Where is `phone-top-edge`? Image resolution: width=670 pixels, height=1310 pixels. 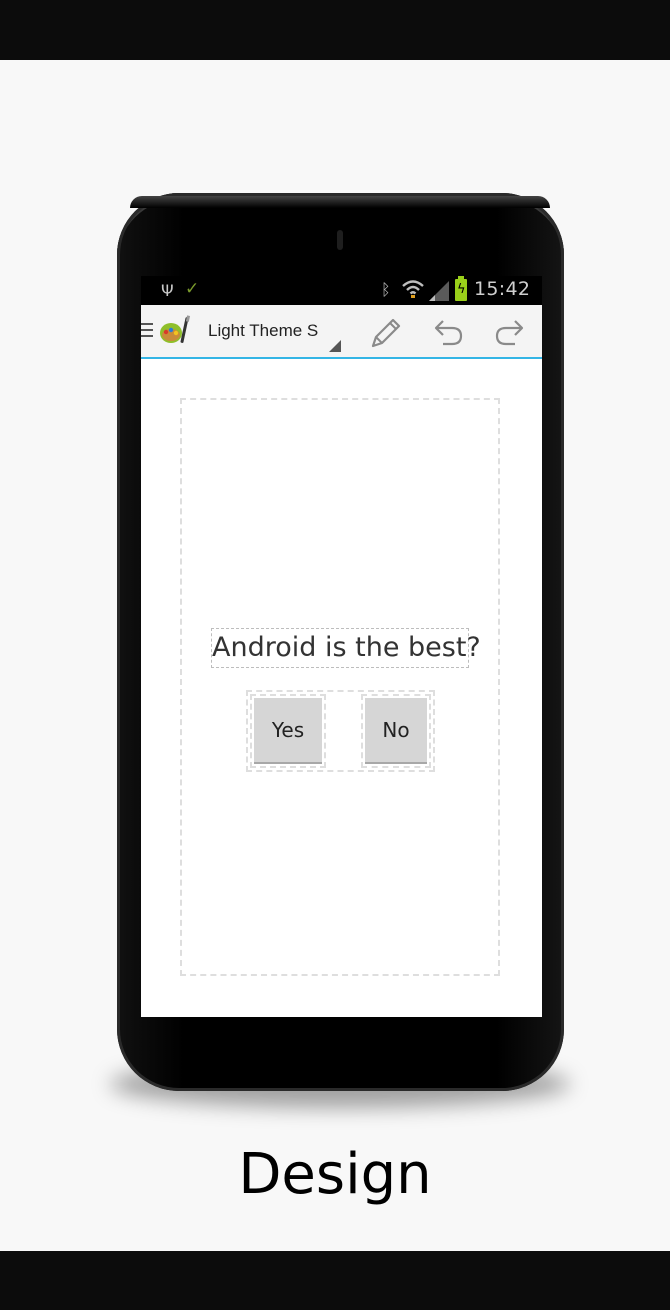
phone-top-edge is located at coordinates (340, 202).